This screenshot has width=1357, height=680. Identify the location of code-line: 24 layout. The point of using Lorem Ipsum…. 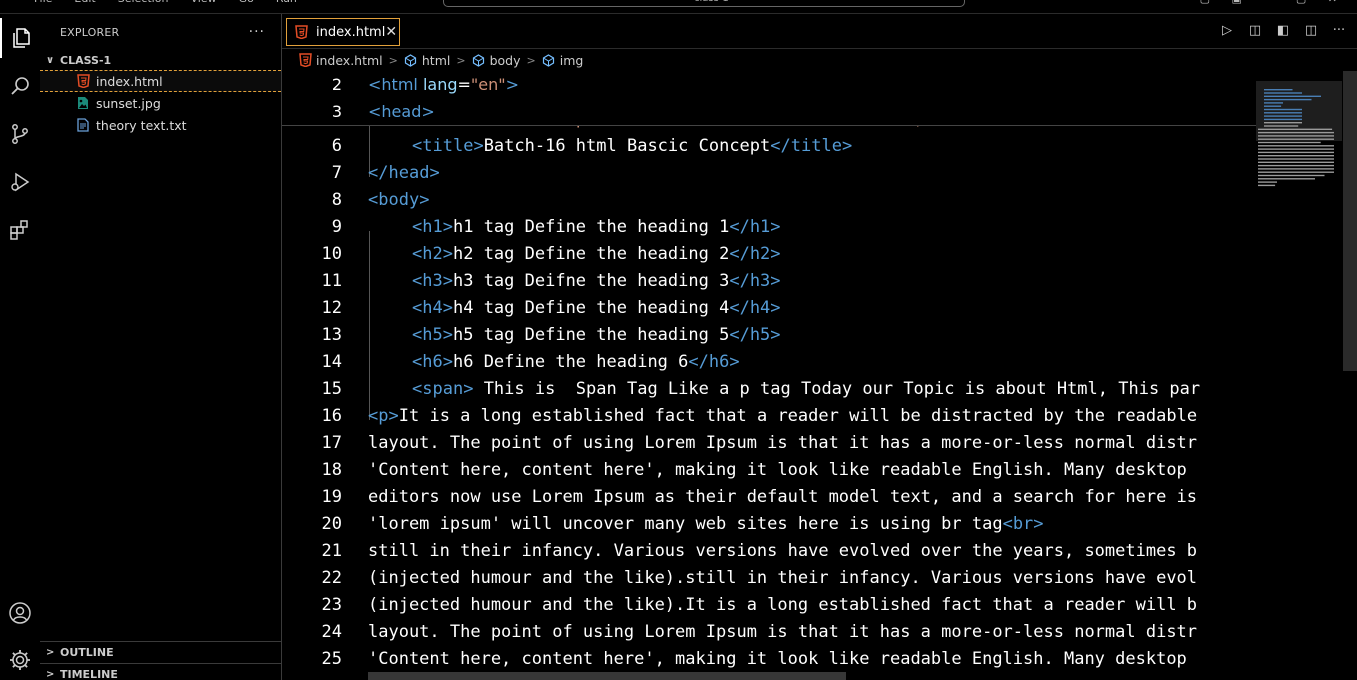
(769, 631).